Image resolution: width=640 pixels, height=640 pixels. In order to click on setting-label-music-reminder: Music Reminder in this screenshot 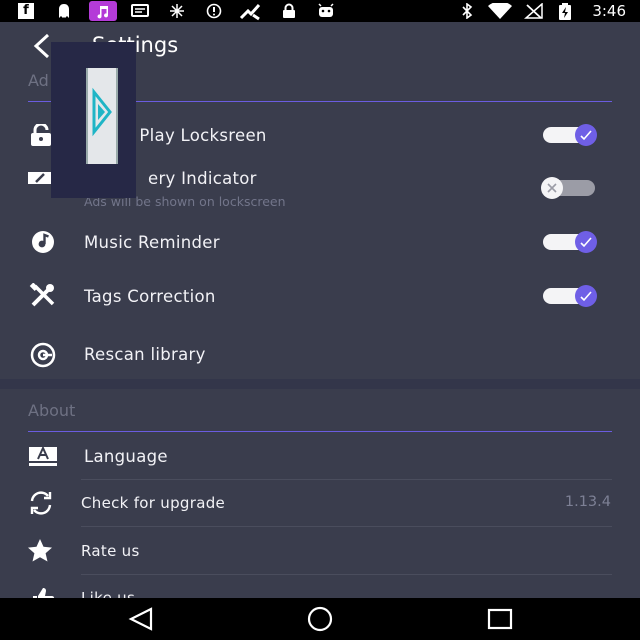, I will do `click(152, 242)`.